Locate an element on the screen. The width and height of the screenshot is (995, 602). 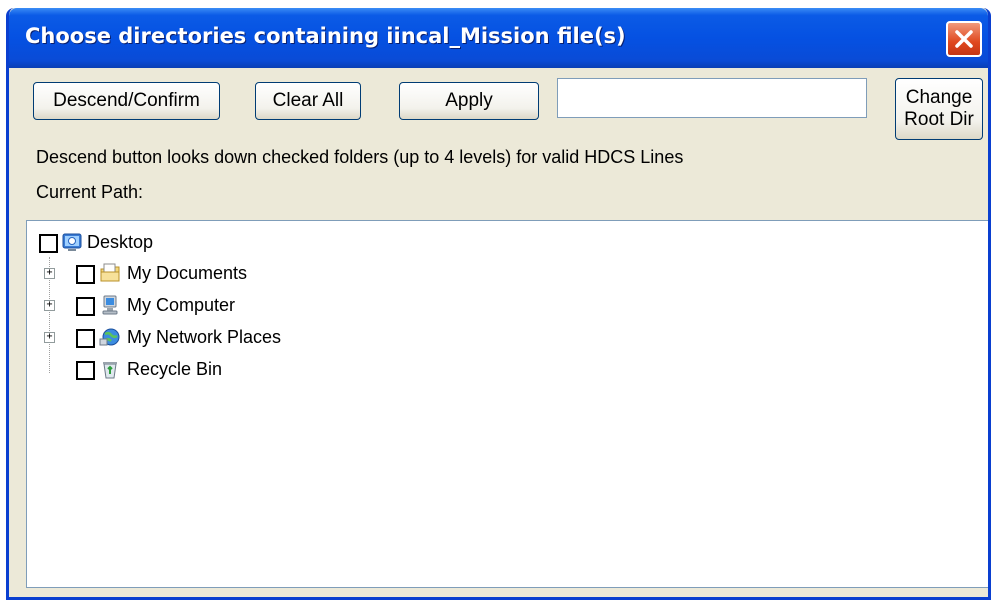
change-root-line2: Root Dir is located at coordinates (939, 119).